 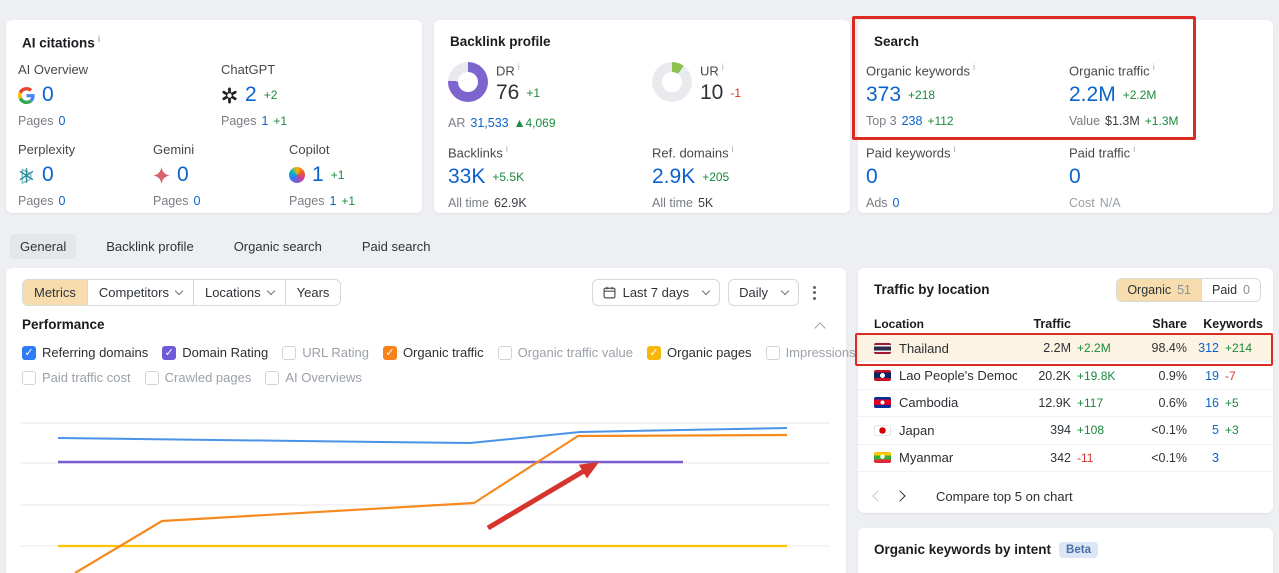 What do you see at coordinates (1092, 95) in the screenshot?
I see `metric-value: 2.2M` at bounding box center [1092, 95].